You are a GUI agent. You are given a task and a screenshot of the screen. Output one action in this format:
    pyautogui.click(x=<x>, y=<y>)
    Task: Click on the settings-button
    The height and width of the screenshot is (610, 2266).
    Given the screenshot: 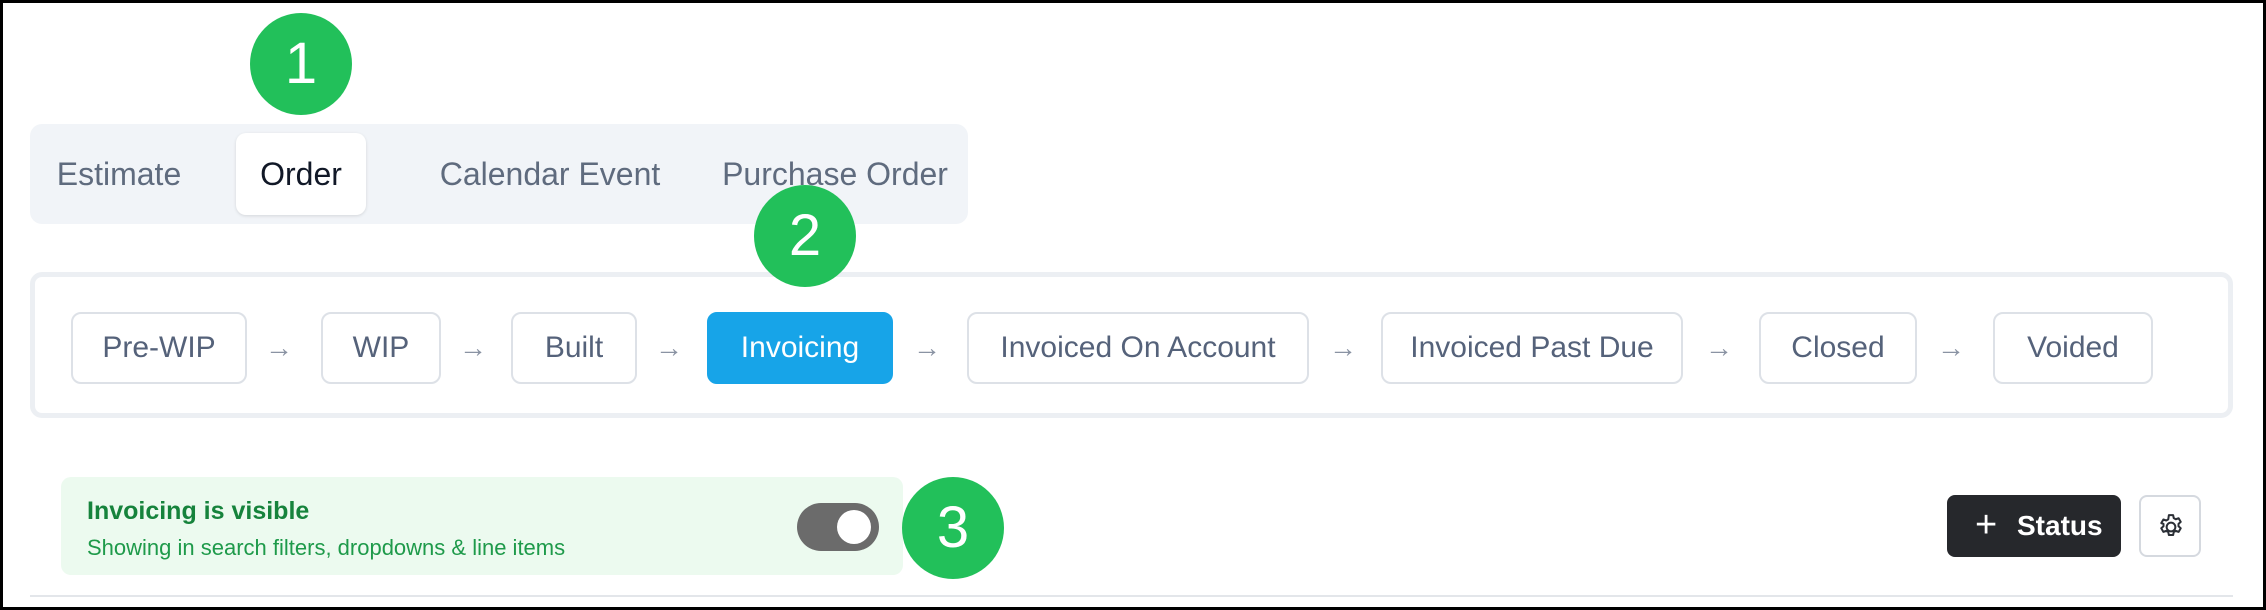 What is the action you would take?
    pyautogui.click(x=2170, y=526)
    